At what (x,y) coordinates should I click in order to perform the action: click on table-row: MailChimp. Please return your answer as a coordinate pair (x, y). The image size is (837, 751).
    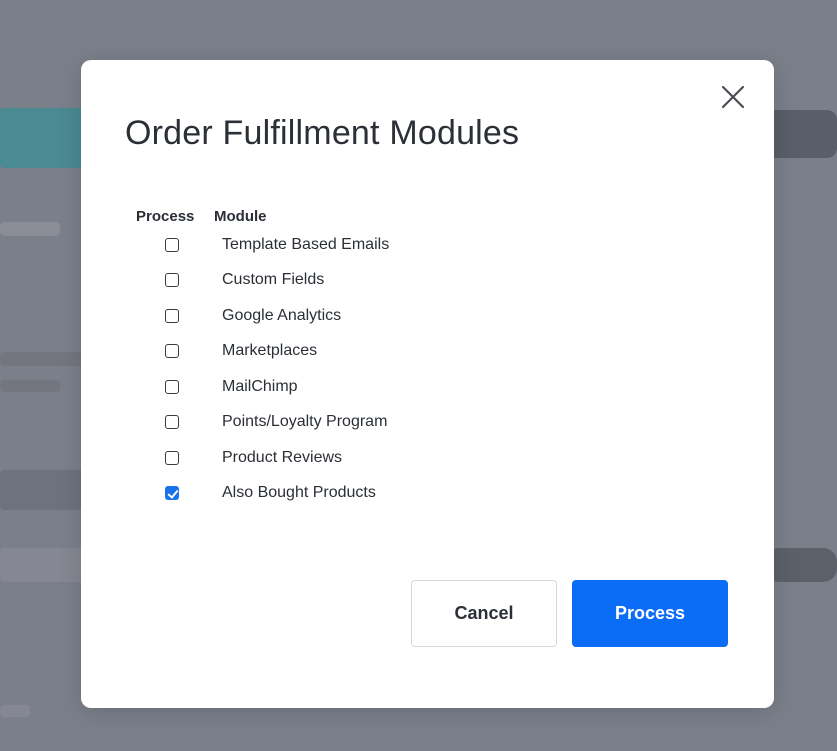
    Looking at the image, I should click on (262, 387).